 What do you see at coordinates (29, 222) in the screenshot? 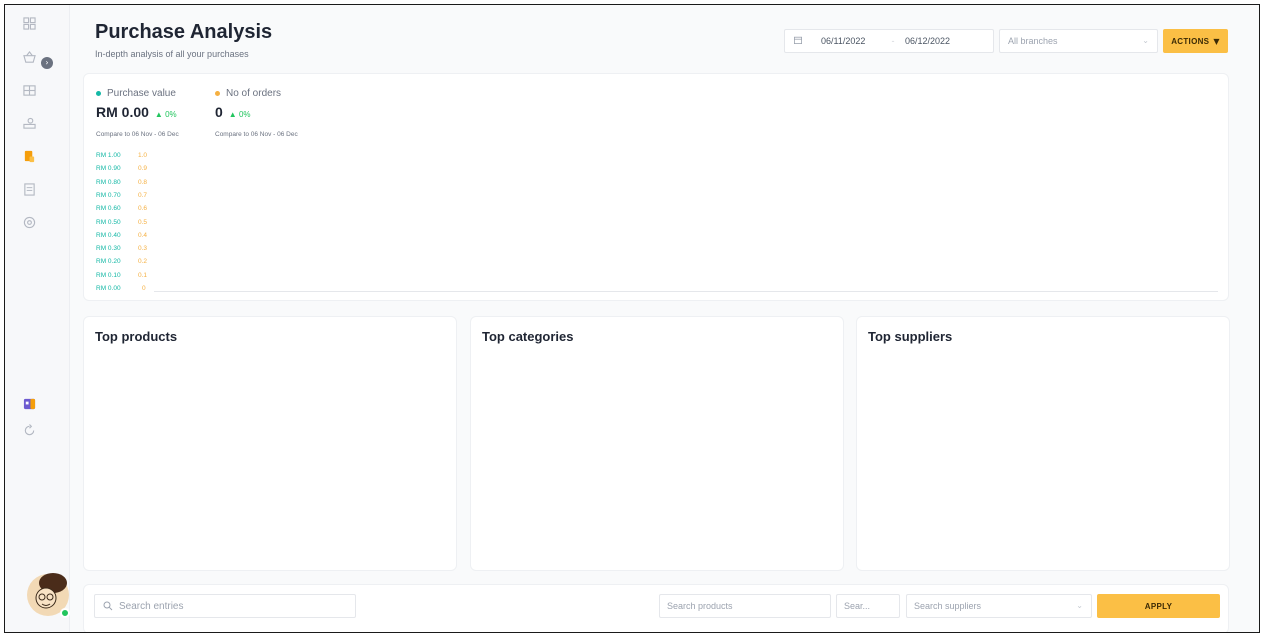
I see `settings-icon` at bounding box center [29, 222].